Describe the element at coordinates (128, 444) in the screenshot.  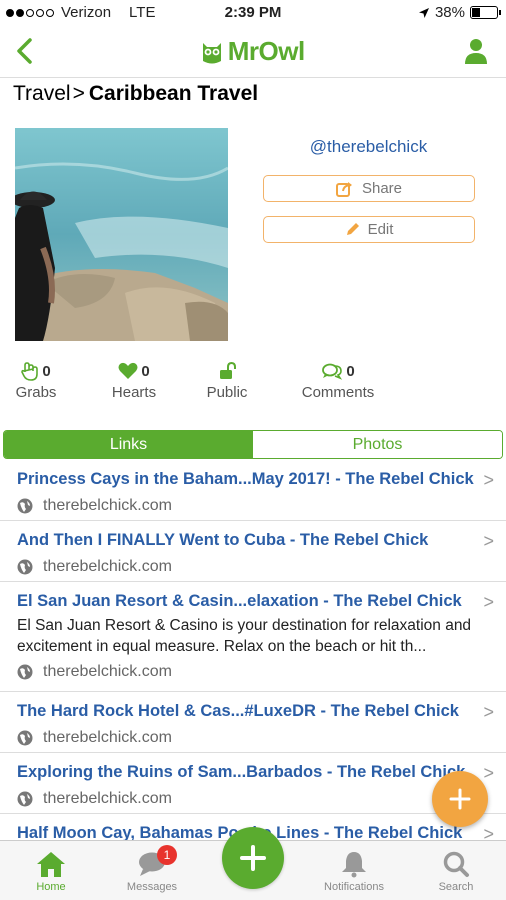
I see `tab-links: Links` at that location.